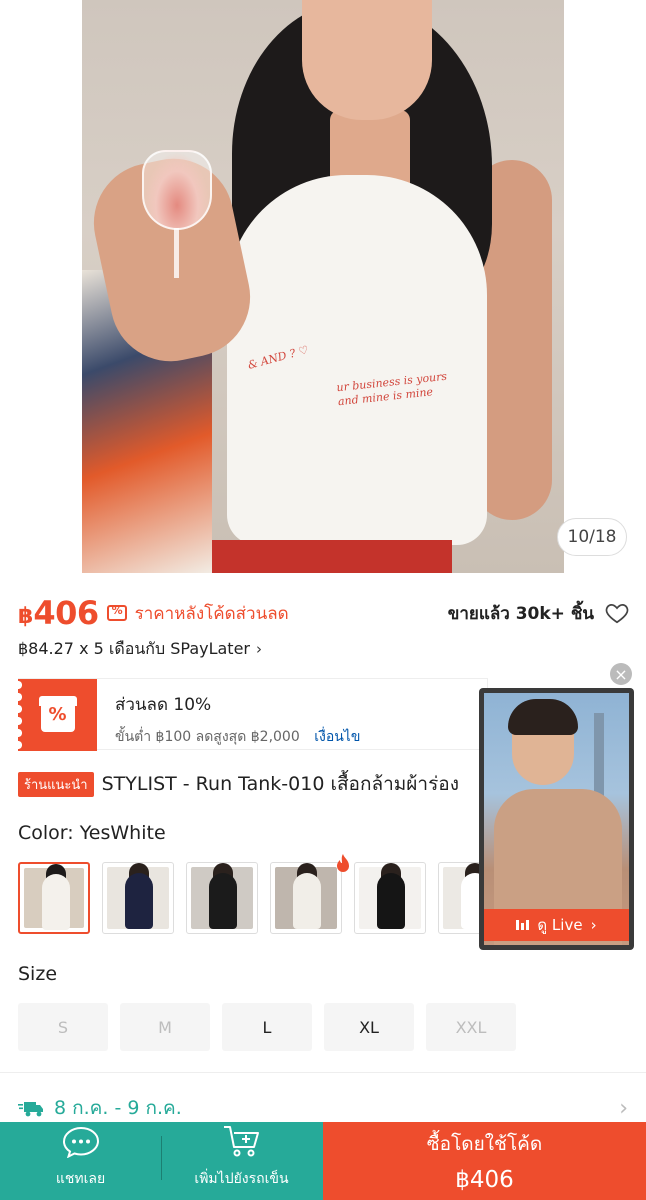 This screenshot has height=1200, width=646. I want to click on shipping-row: 8 ก.ค. - 9 ก.ค. ›, so click(323, 1108).